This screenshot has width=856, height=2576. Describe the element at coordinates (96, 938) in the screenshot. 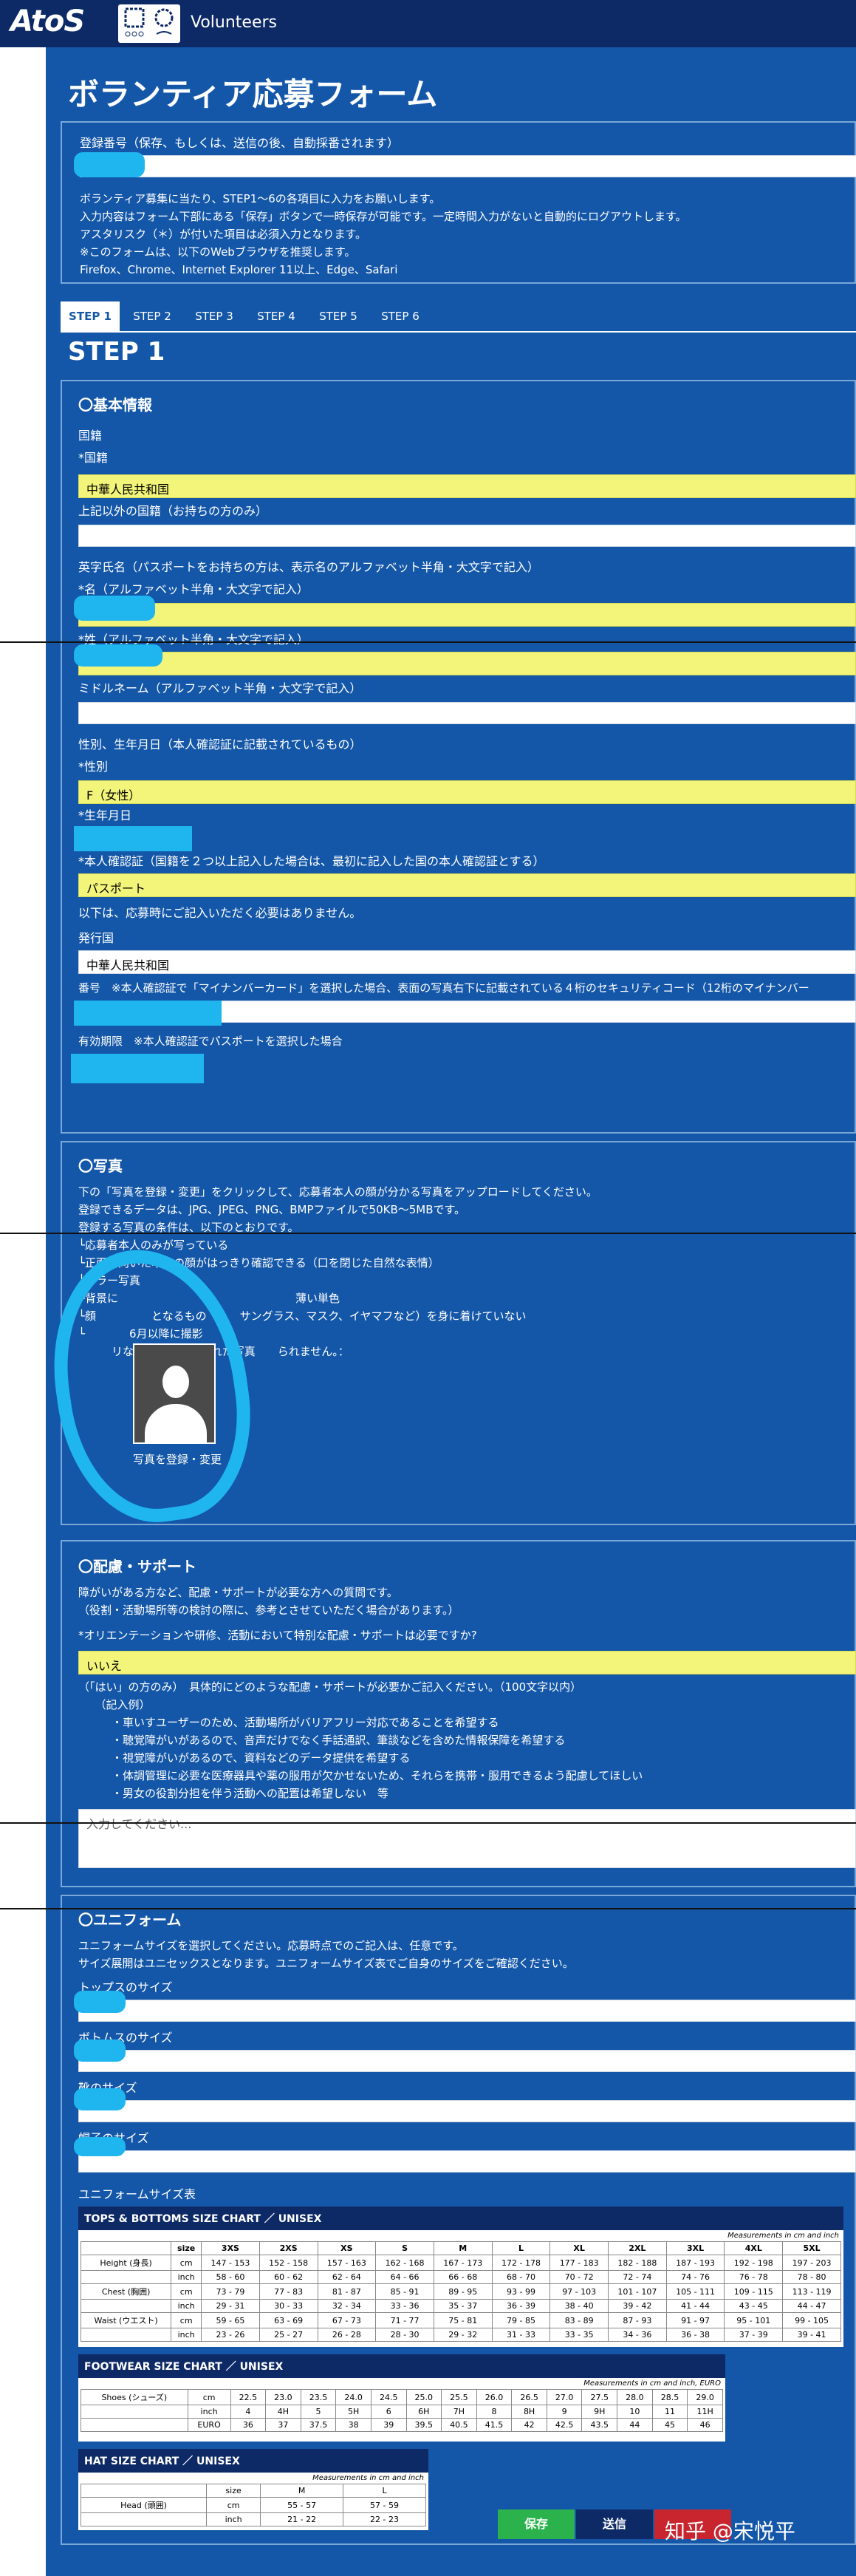

I see `issue-country-label: 発行国` at that location.